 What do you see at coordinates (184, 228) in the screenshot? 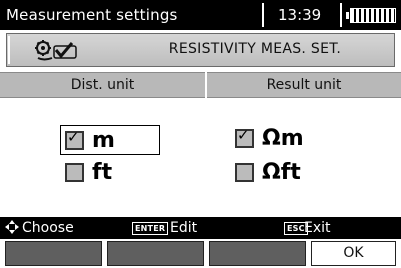
I see `hint-edit: Edit` at bounding box center [184, 228].